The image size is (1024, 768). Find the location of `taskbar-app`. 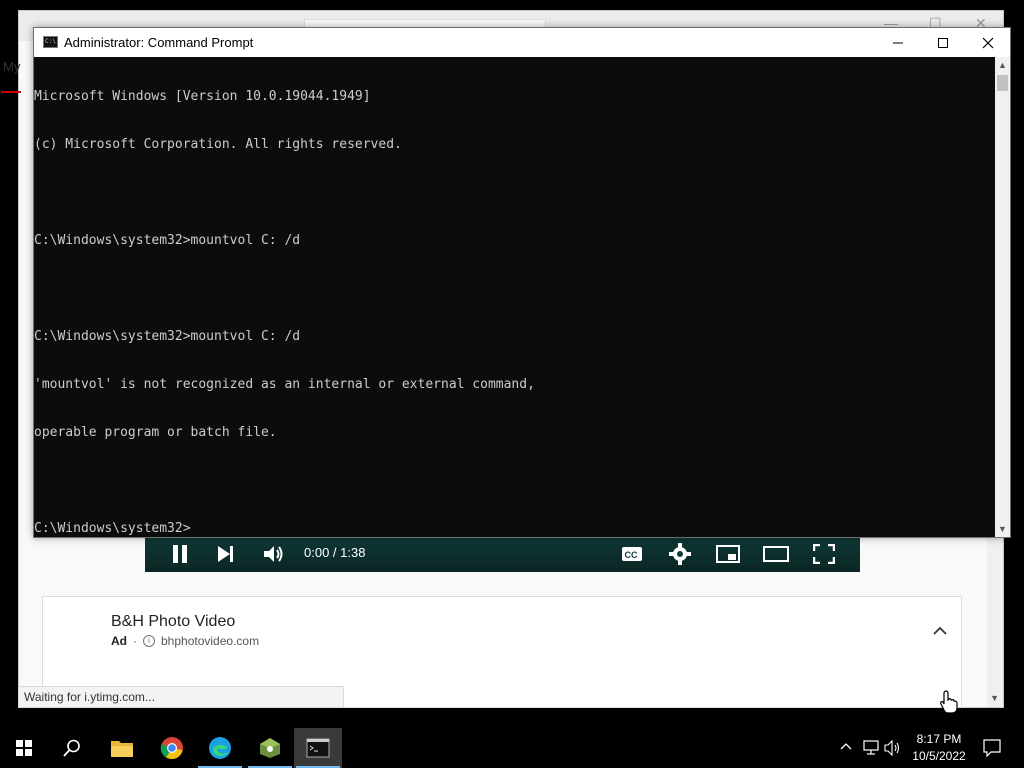

taskbar-app is located at coordinates (270, 748).